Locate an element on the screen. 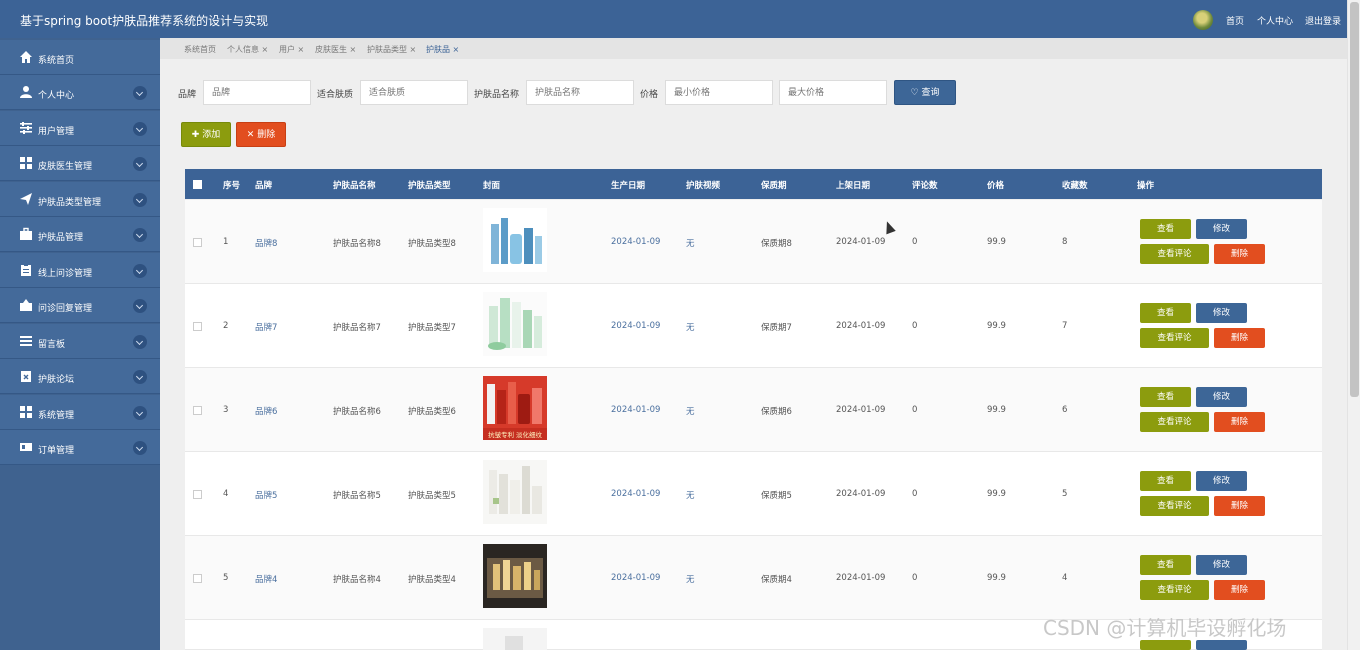 This screenshot has height=650, width=1360. tab-doctors: 皮肤医生 × is located at coordinates (335, 49).